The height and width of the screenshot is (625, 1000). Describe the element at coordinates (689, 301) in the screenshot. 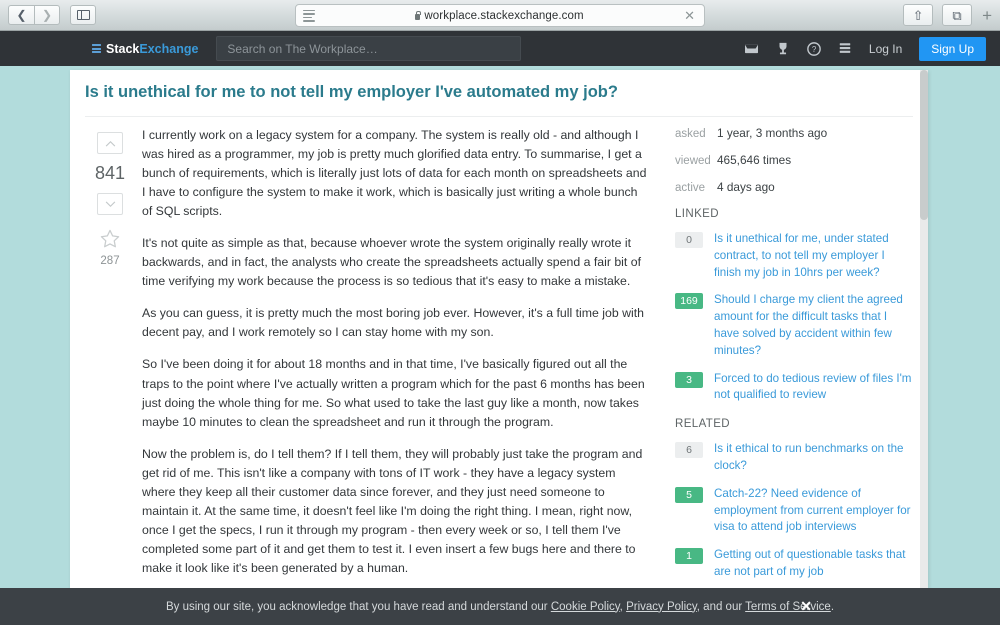

I see `score-badge: 169` at that location.